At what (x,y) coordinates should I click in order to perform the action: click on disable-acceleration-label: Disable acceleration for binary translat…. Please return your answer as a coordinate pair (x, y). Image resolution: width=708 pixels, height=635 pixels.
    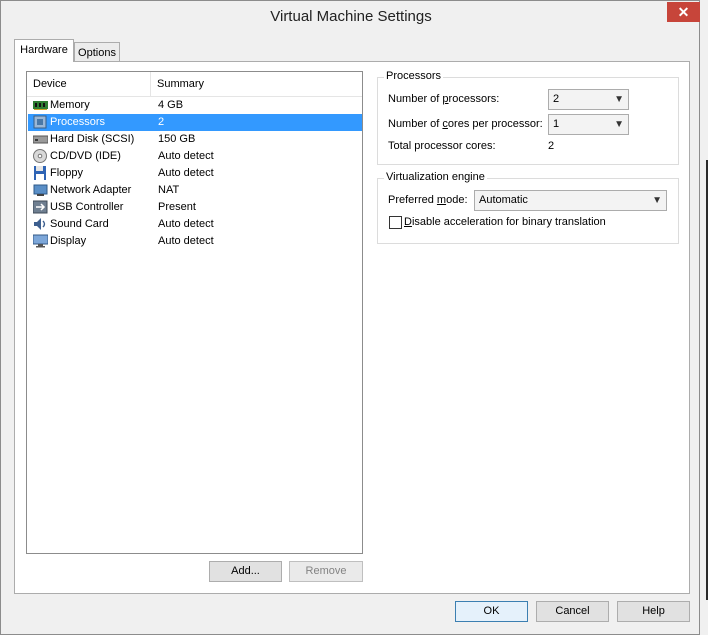
    Looking at the image, I should click on (505, 222).